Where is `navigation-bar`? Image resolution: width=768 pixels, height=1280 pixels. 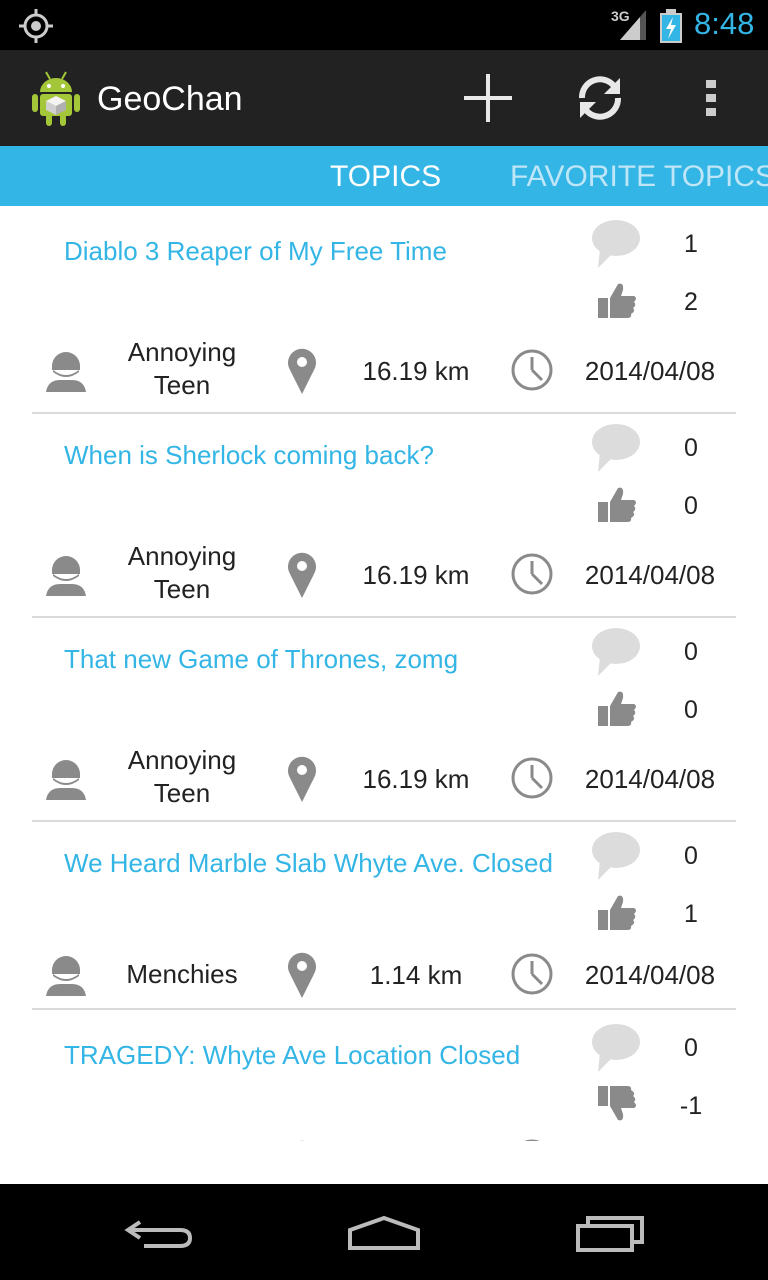
navigation-bar is located at coordinates (384, 1232).